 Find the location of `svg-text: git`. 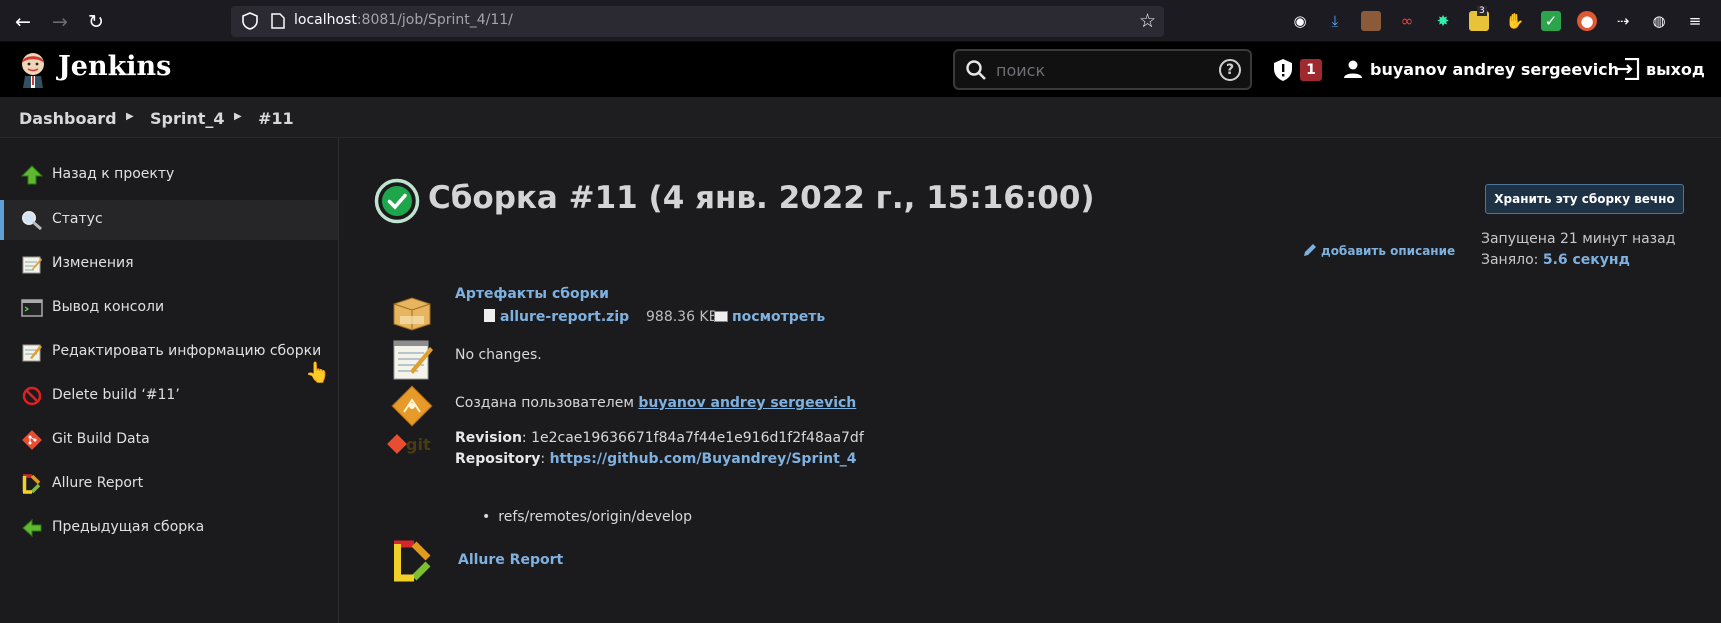

svg-text: git is located at coordinates (418, 444).